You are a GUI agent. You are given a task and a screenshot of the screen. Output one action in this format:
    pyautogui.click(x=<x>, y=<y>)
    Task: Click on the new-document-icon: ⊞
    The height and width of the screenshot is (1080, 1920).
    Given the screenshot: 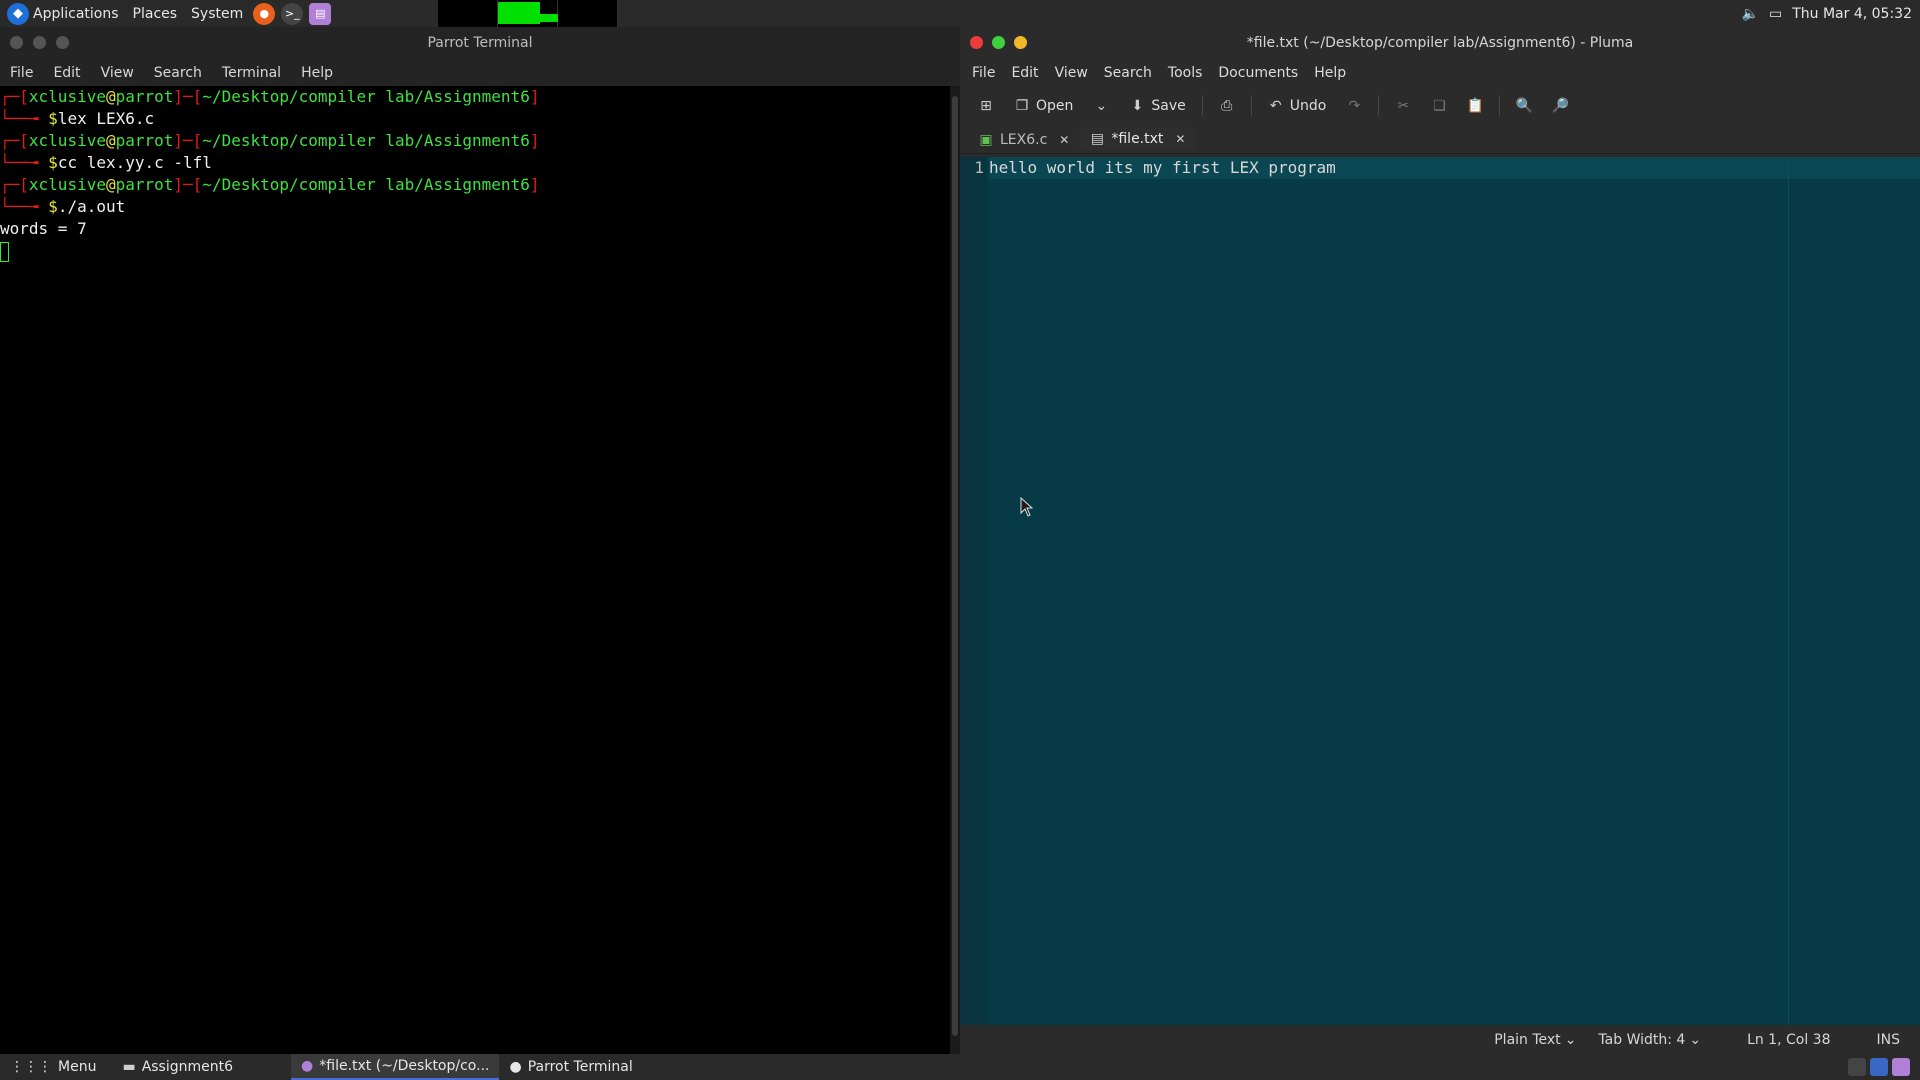 What is the action you would take?
    pyautogui.click(x=986, y=106)
    